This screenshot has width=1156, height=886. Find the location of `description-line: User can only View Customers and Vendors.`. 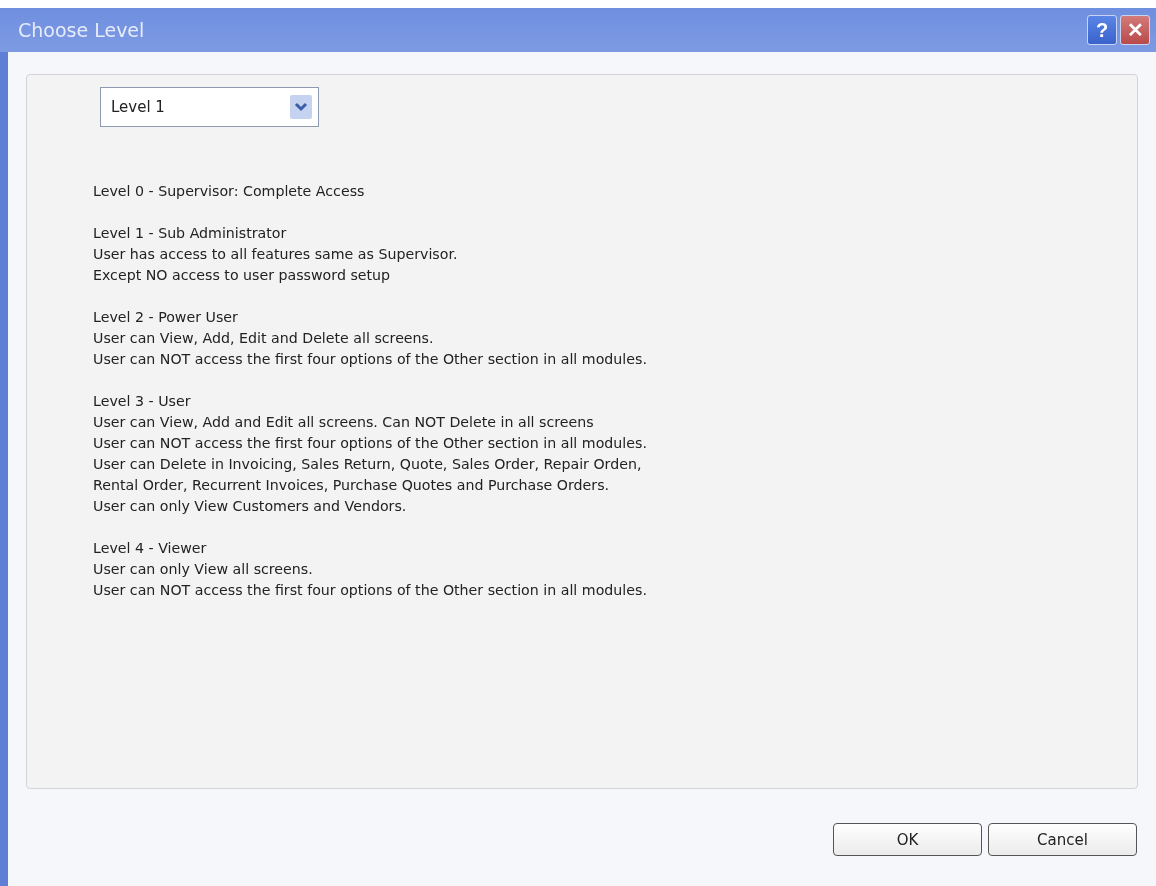

description-line: User can only View Customers and Vendors. is located at coordinates (250, 506).